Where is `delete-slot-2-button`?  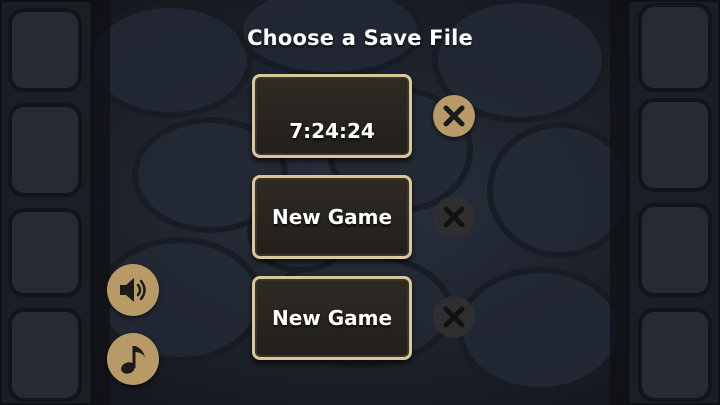 delete-slot-2-button is located at coordinates (454, 217).